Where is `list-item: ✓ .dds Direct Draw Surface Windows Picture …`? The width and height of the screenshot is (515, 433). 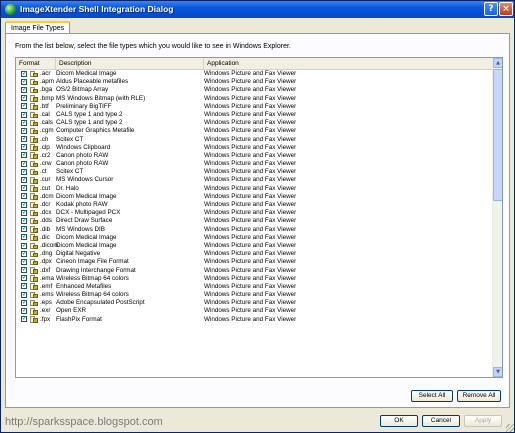 list-item: ✓ .dds Direct Draw Surface Windows Picture … is located at coordinates (254, 221).